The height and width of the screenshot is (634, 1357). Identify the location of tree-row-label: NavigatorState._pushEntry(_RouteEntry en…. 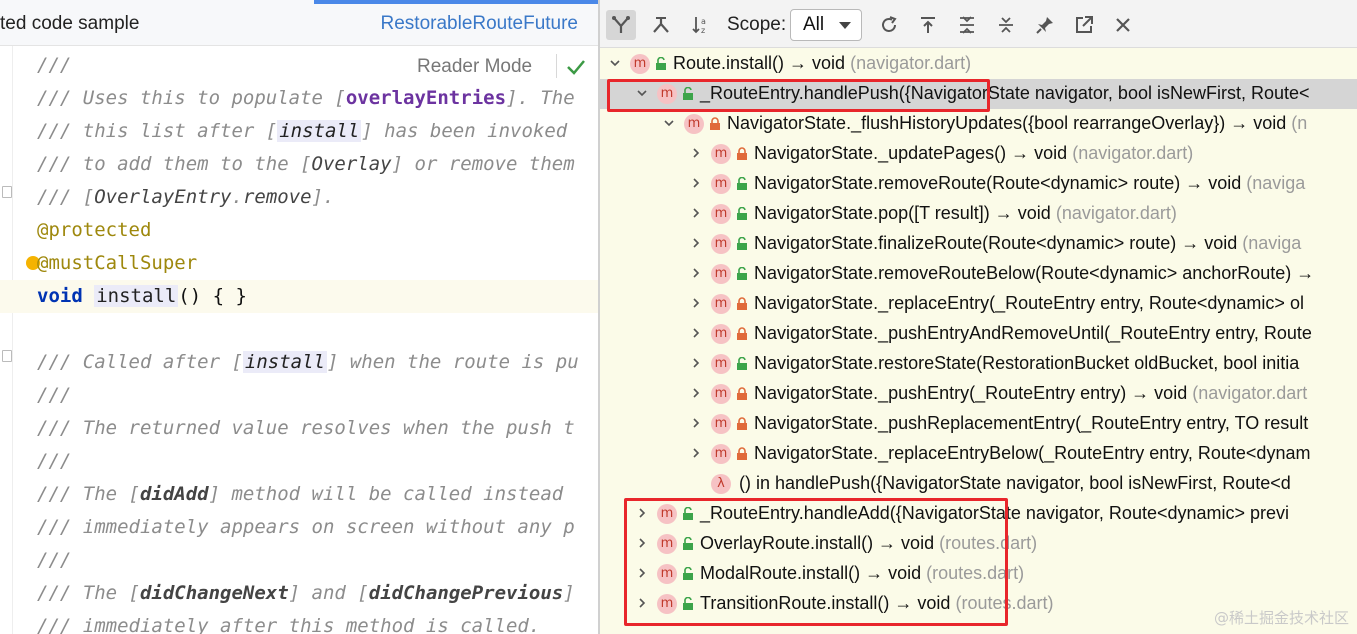
(1030, 393).